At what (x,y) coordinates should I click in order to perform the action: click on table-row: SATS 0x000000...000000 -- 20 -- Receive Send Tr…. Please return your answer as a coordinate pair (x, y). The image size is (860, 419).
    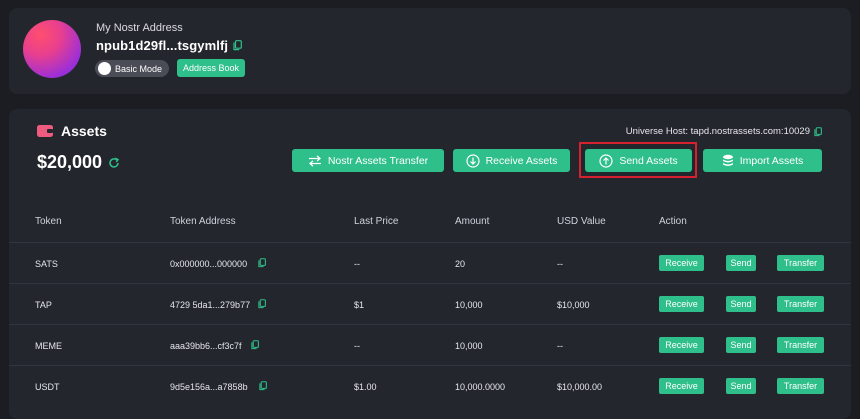
    Looking at the image, I should click on (430, 263).